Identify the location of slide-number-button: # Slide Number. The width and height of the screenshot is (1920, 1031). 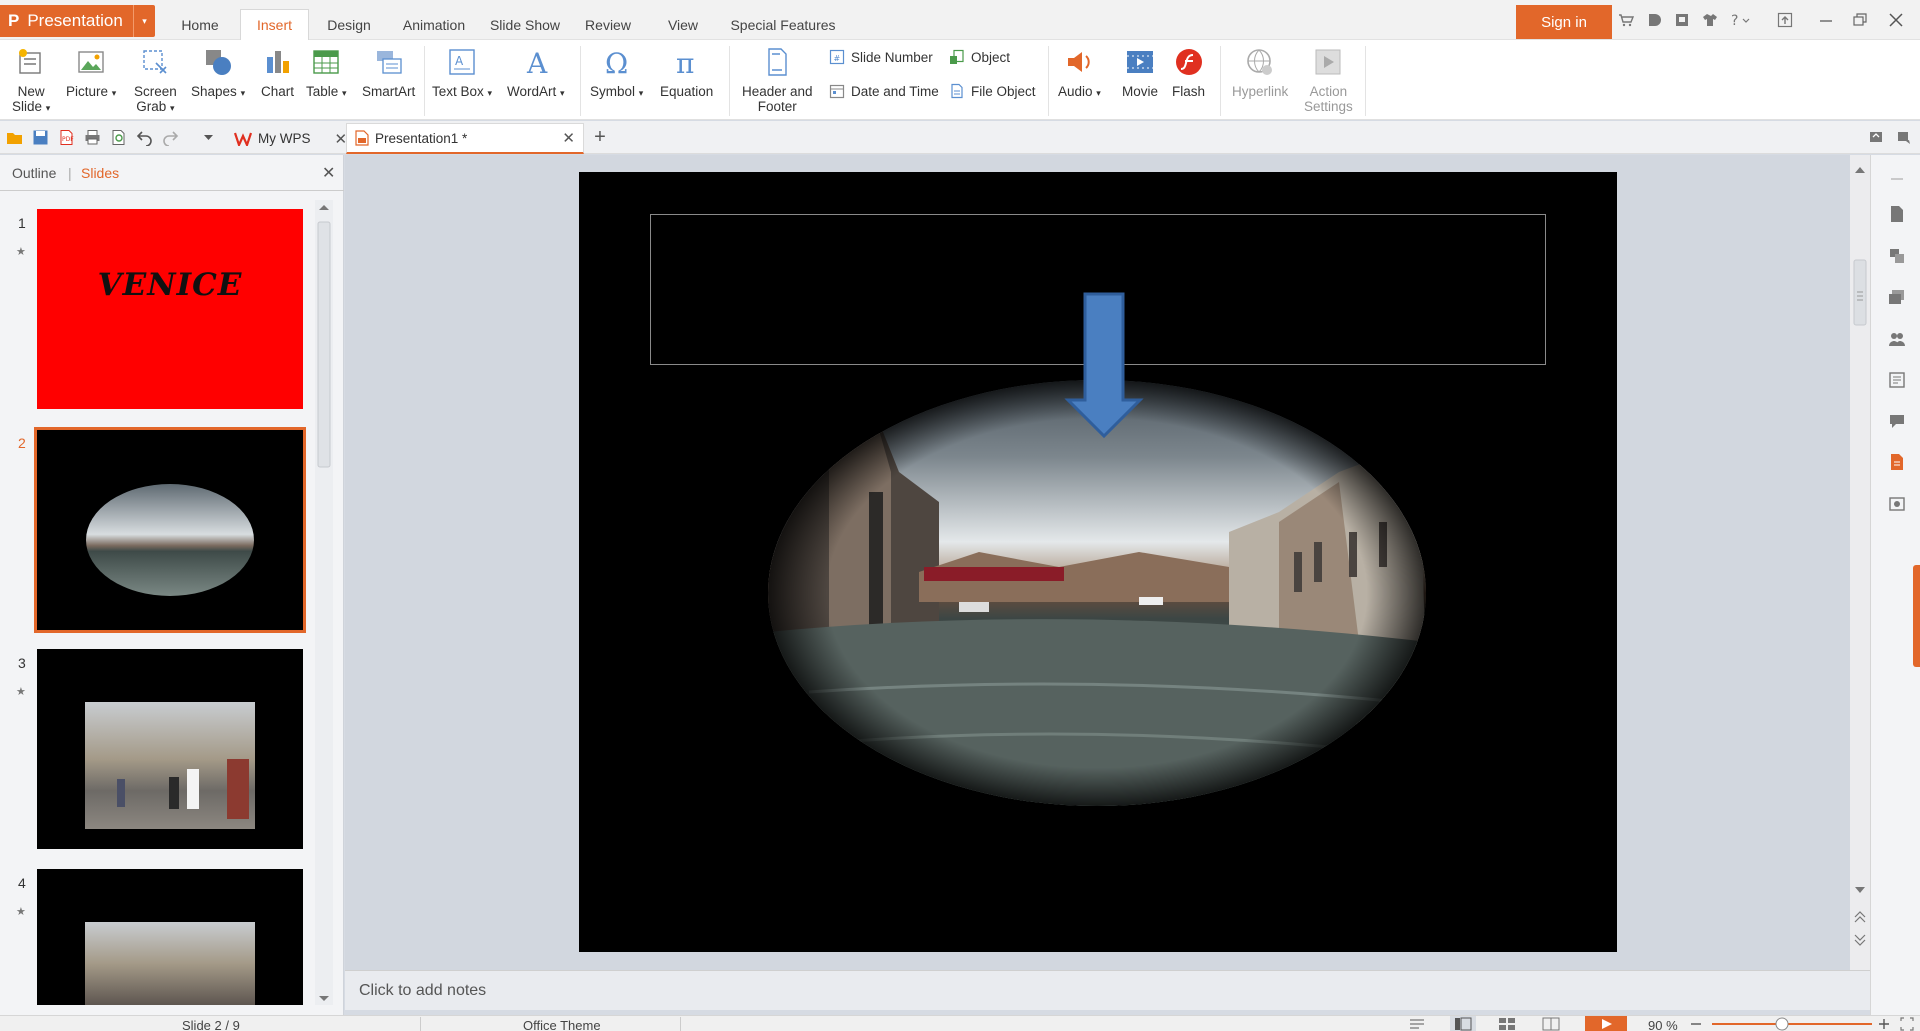
(880, 57).